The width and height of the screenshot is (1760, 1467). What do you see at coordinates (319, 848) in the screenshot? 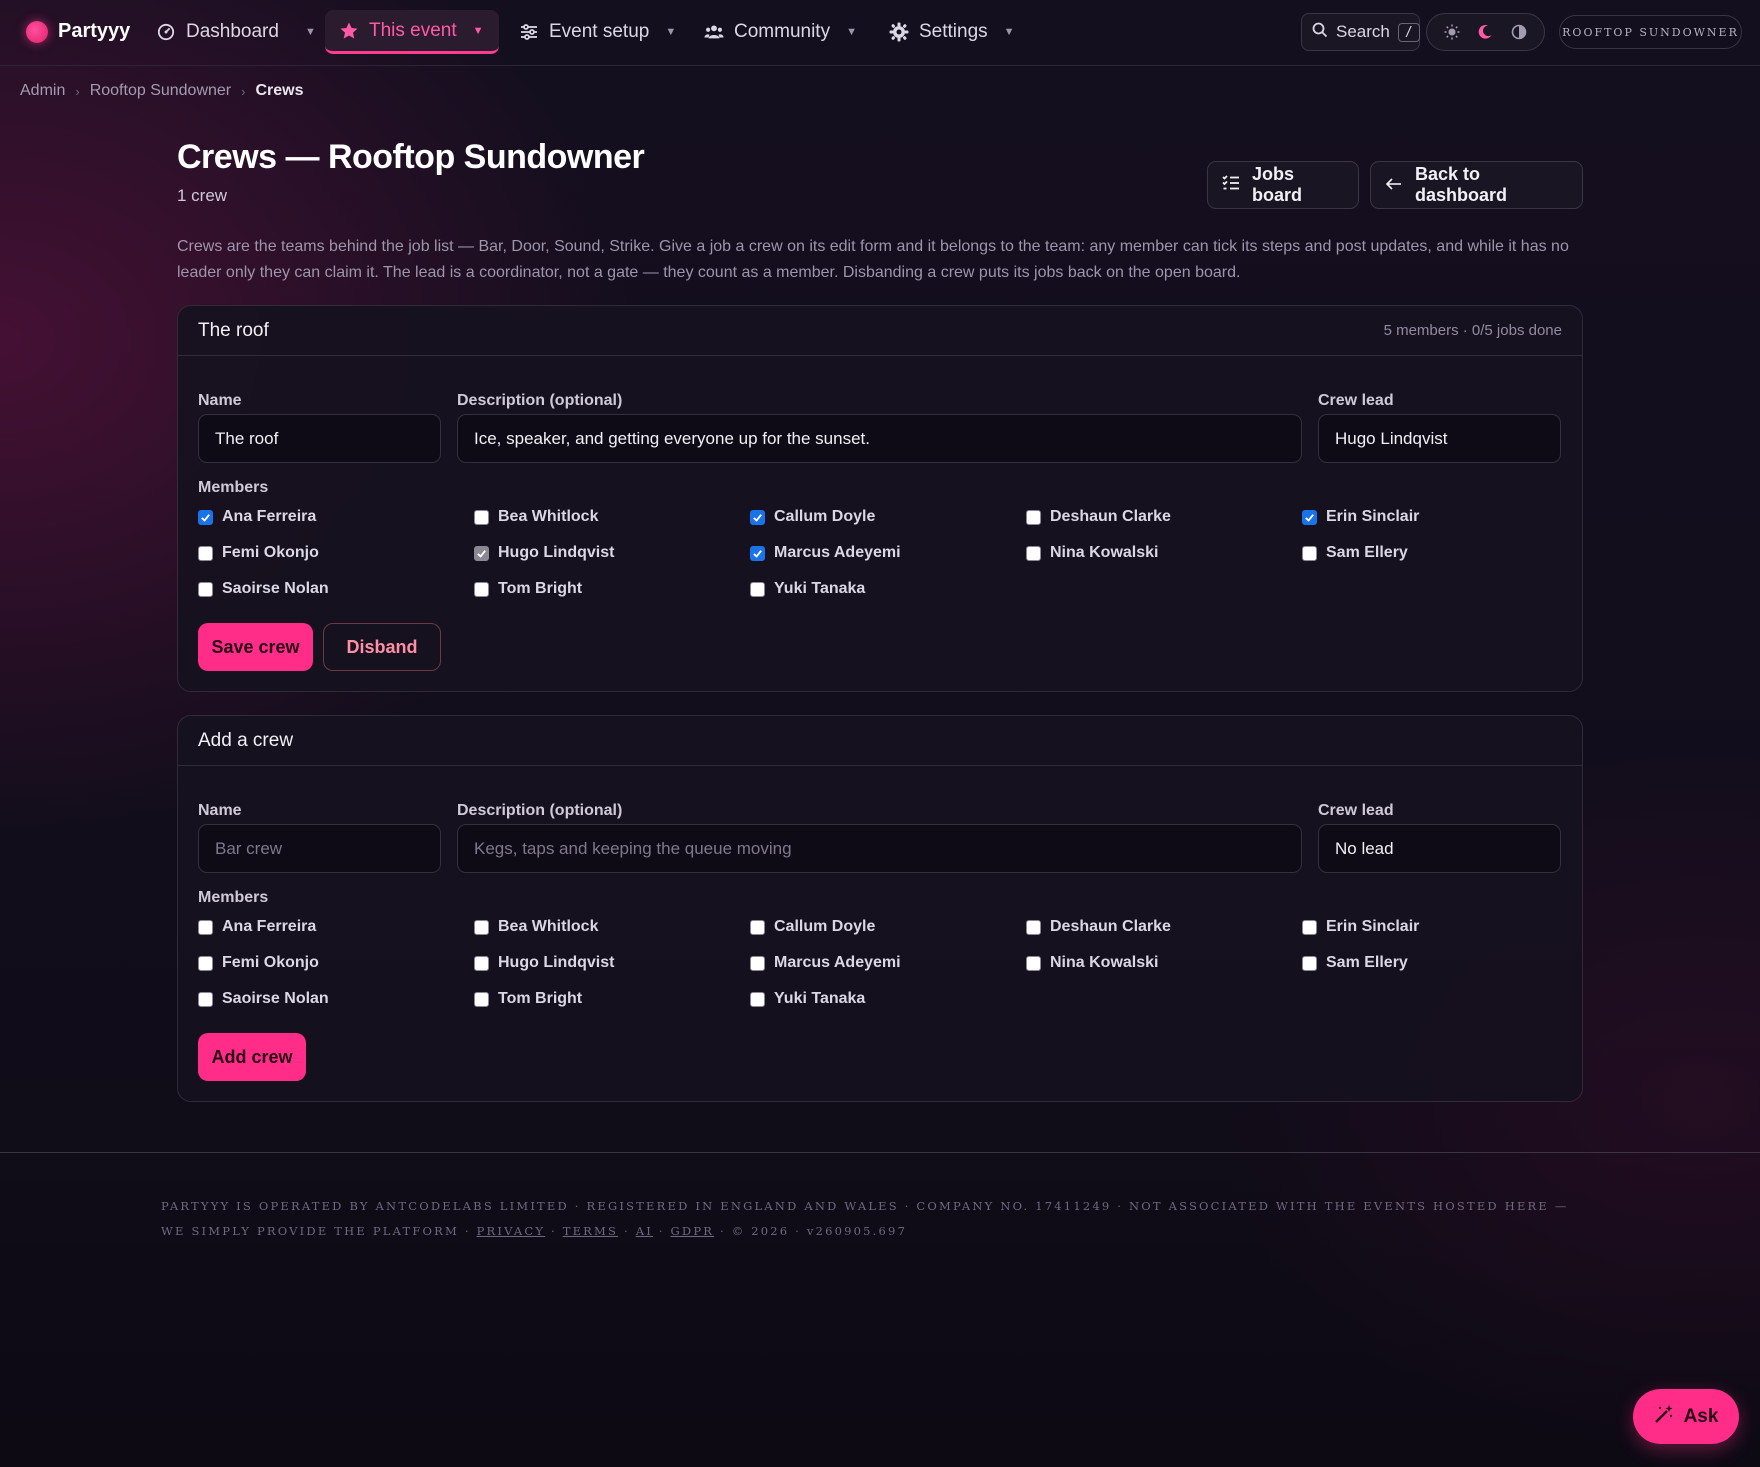
I see `new-crew-name-input: Bar crew` at bounding box center [319, 848].